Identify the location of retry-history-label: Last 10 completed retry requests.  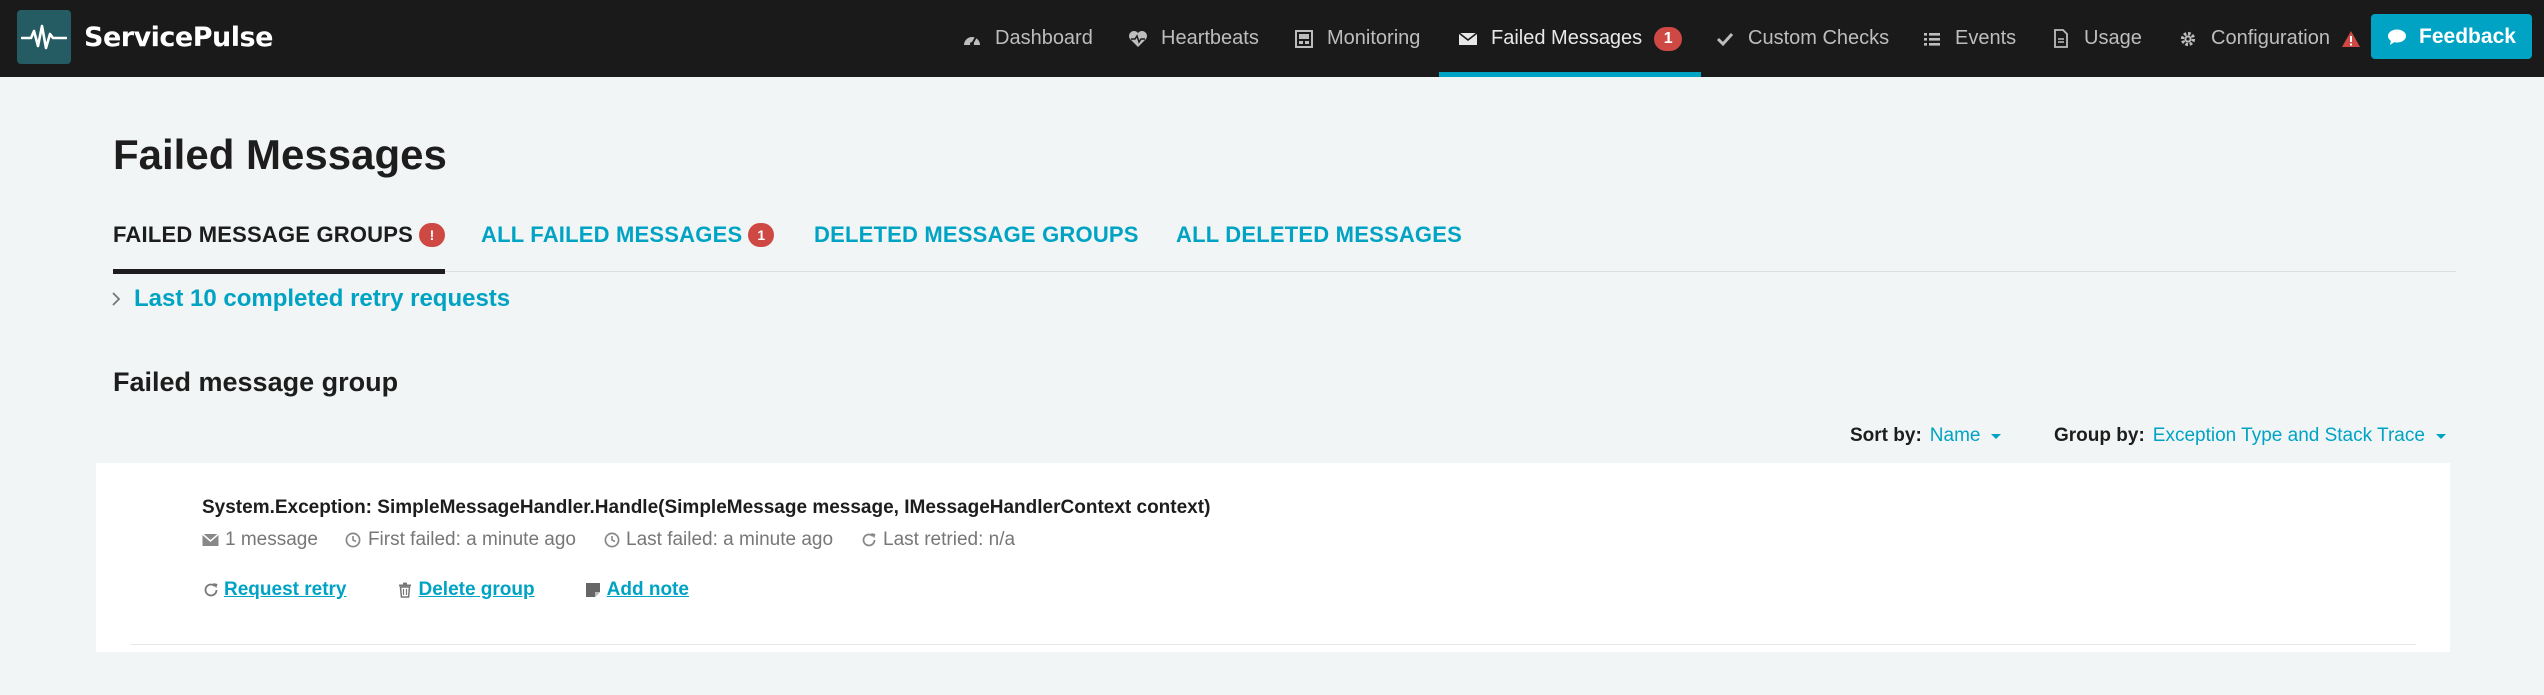
(322, 298).